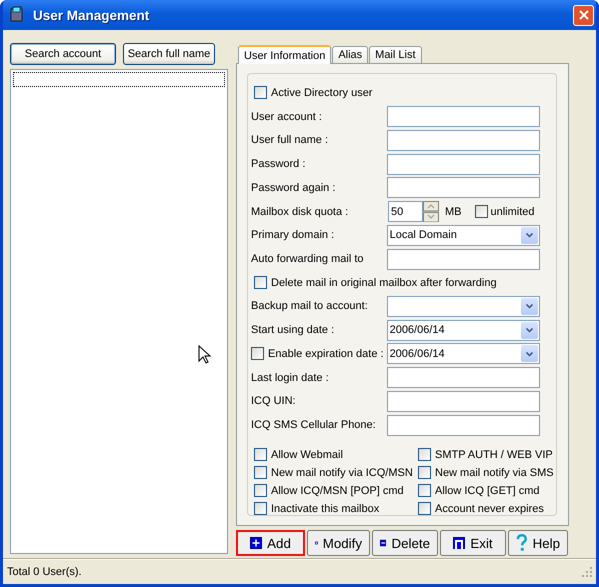 This screenshot has height=587, width=599. Describe the element at coordinates (293, 330) in the screenshot. I see `field-label: Start using date :` at that location.